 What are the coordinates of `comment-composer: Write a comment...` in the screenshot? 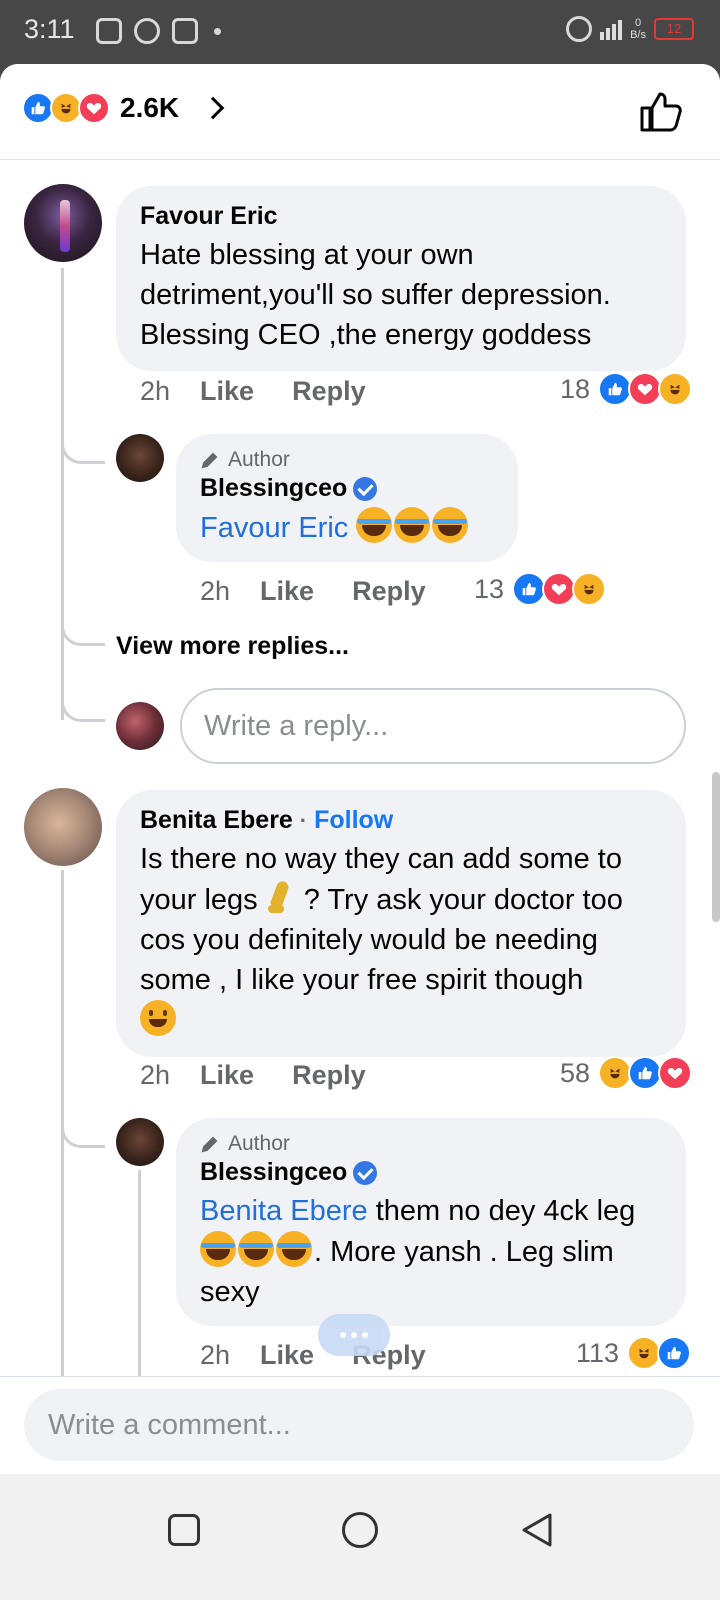 It's located at (360, 1425).